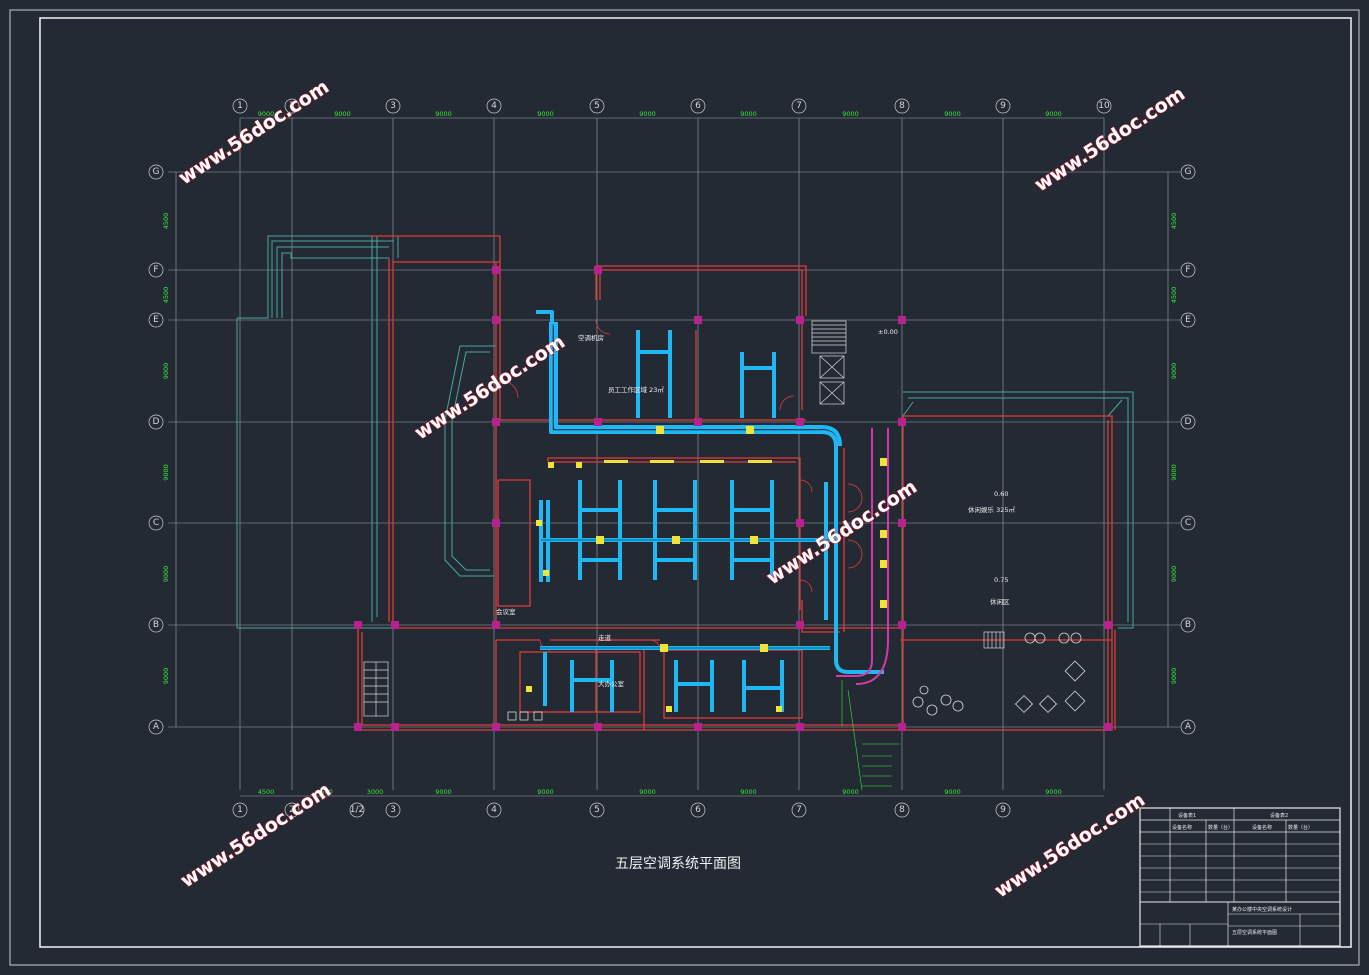 The width and height of the screenshot is (1369, 975). Describe the element at coordinates (888, 332) in the screenshot. I see `room-label-stair-level: ±0.00` at that location.